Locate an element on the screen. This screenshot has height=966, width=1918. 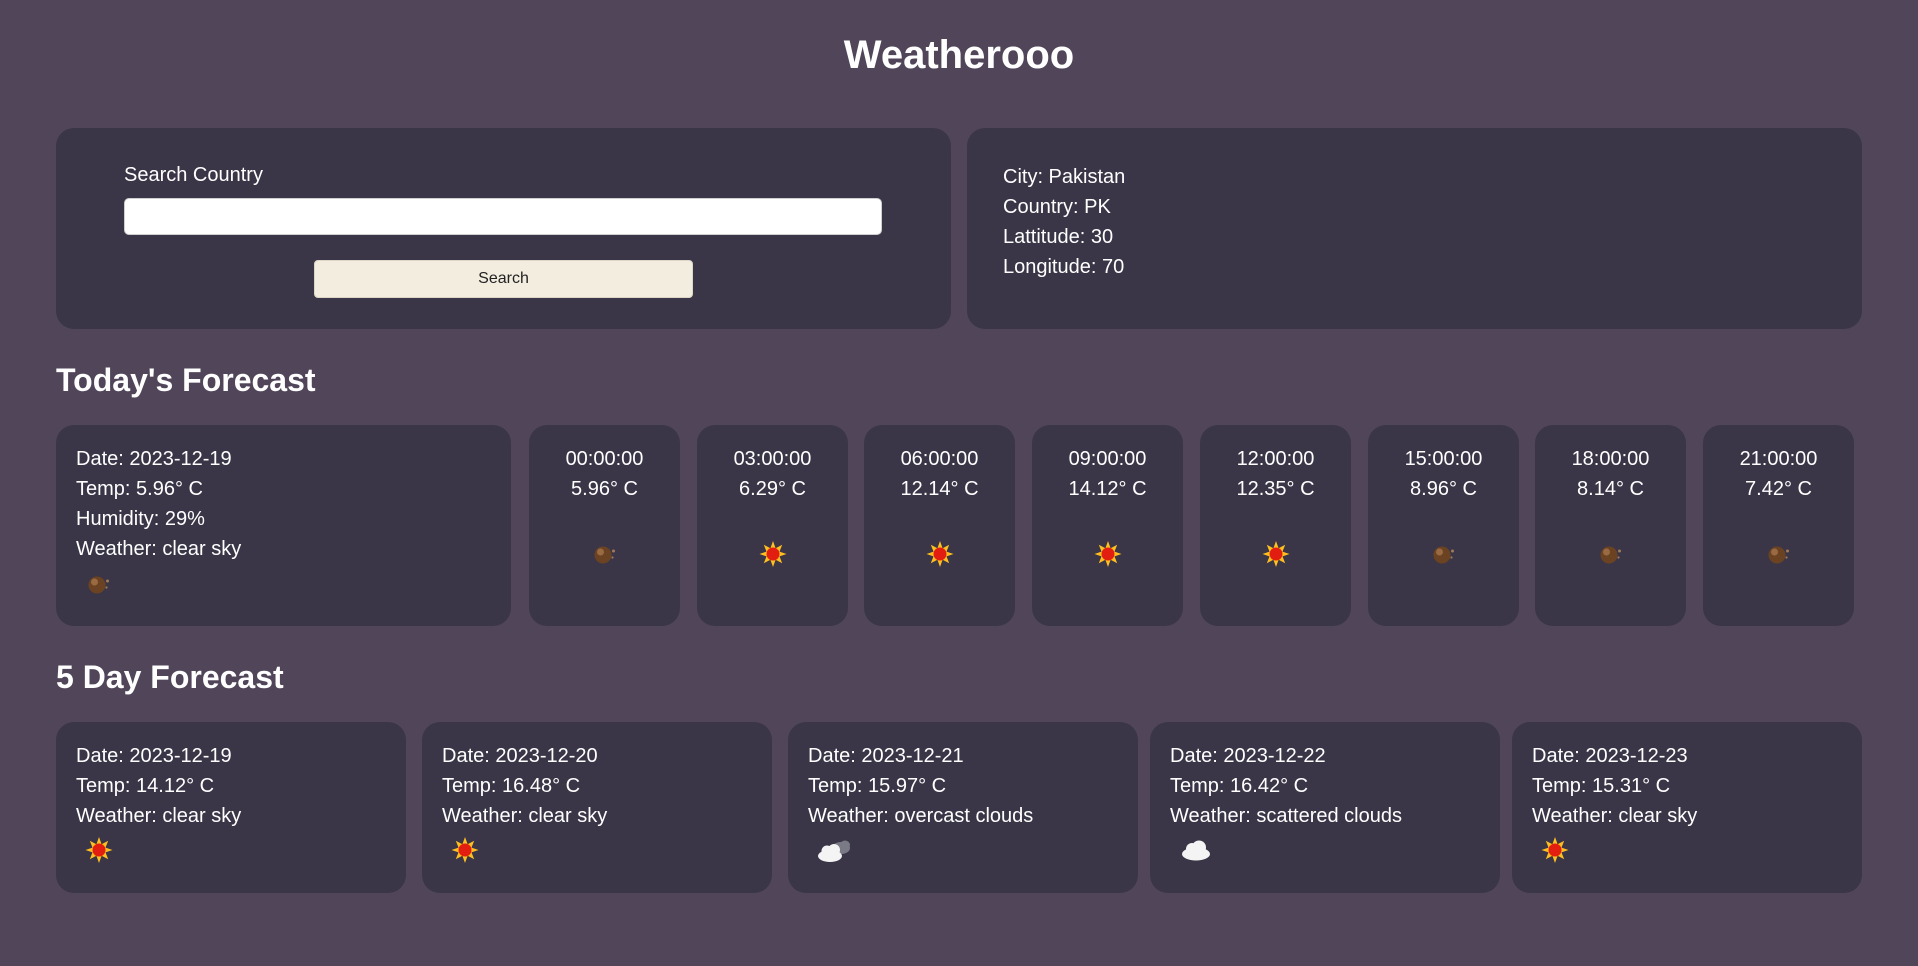
hour-time: 03:00:00 is located at coordinates (772, 459).